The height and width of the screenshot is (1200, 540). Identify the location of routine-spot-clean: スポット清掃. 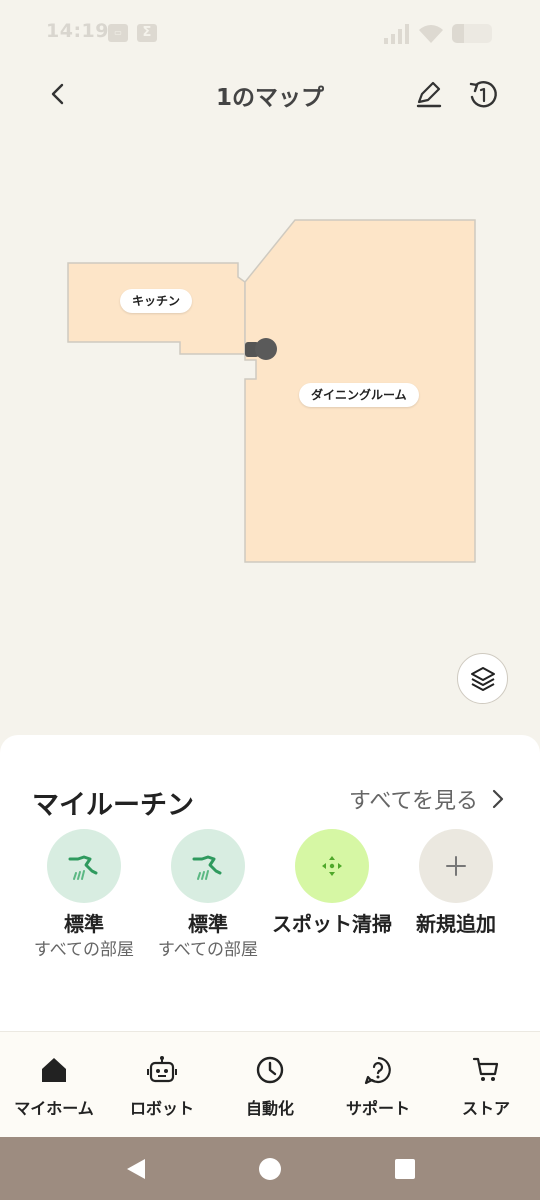
(332, 883).